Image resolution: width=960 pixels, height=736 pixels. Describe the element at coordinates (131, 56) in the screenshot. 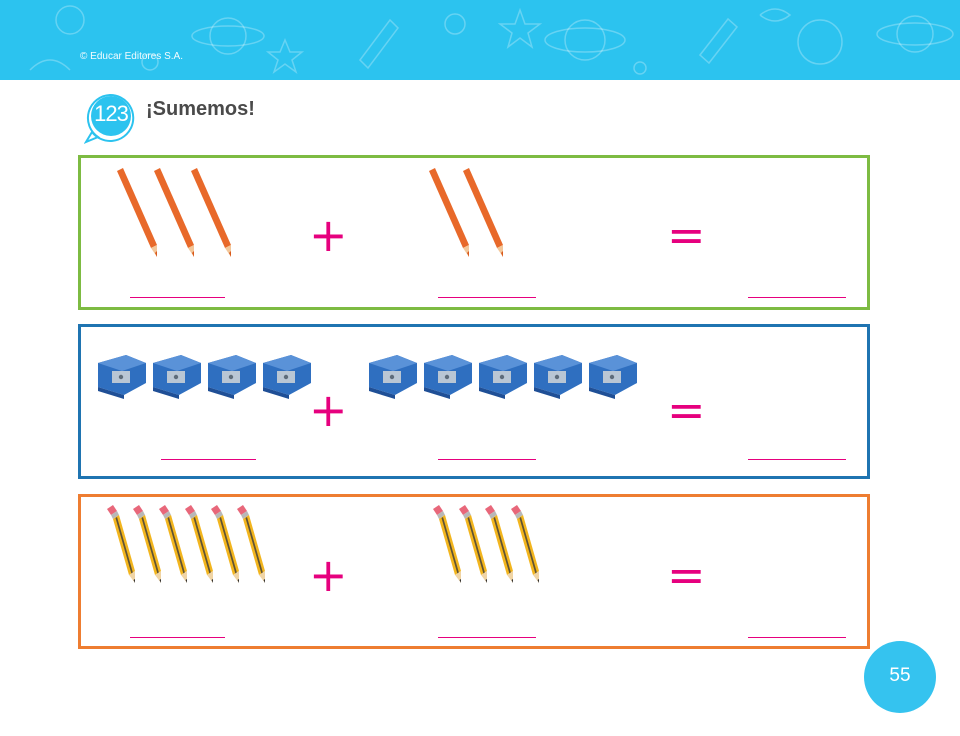

I see `copyright-text: © Educar Editores S.A.` at that location.